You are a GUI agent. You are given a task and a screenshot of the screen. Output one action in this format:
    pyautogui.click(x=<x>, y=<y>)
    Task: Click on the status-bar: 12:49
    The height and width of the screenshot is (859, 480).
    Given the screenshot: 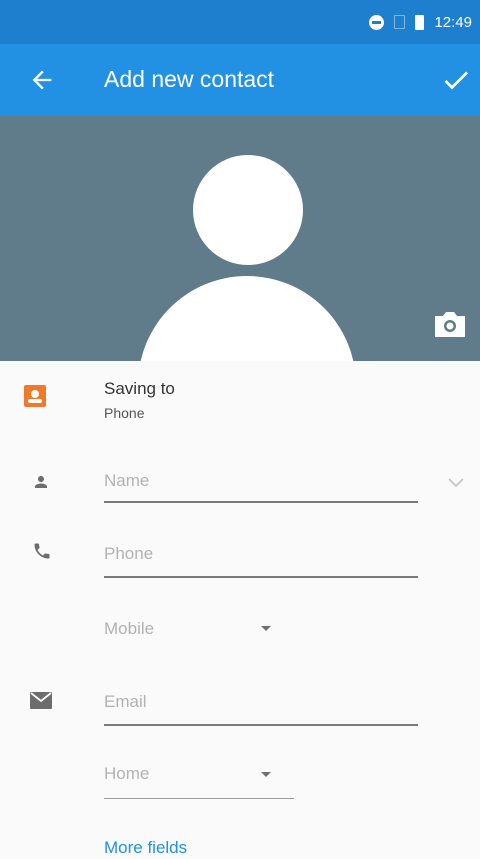 What is the action you would take?
    pyautogui.click(x=240, y=22)
    